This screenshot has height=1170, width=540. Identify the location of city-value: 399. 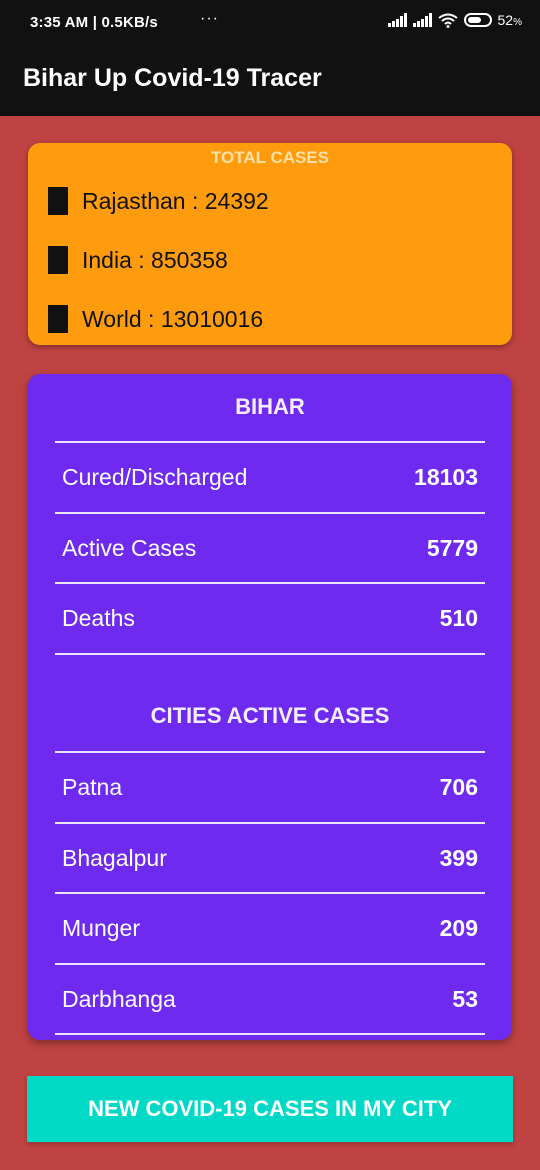
(458, 857).